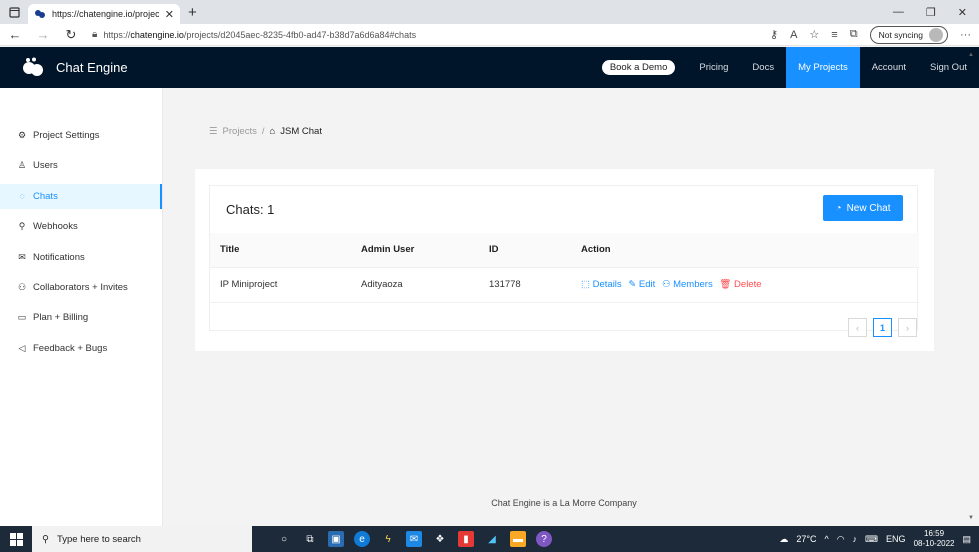 This screenshot has width=979, height=552. What do you see at coordinates (713, 67) in the screenshot?
I see `nav-pricing: Pricing` at bounding box center [713, 67].